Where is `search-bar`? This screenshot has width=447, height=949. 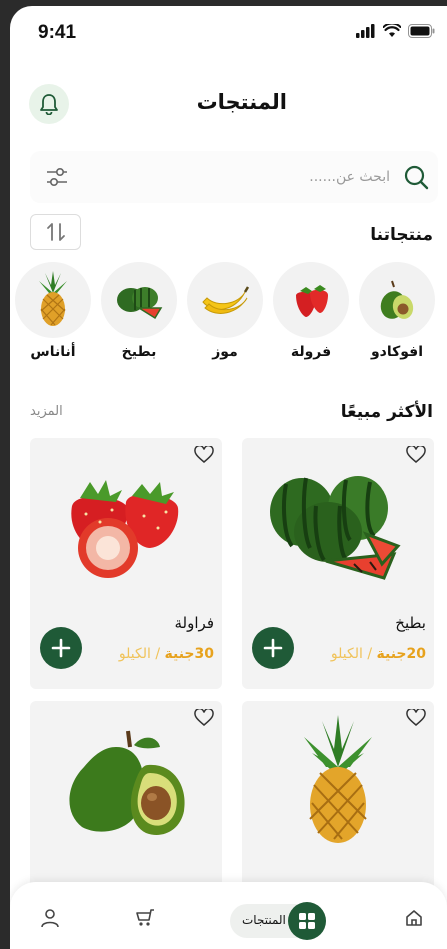
search-bar is located at coordinates (234, 177).